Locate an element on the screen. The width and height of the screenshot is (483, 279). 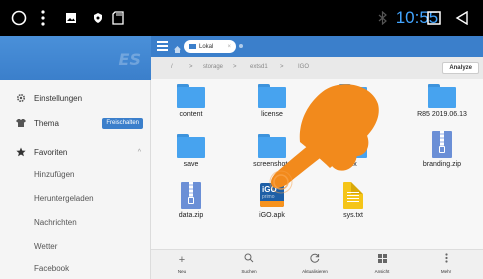
square-icon is located at coordinates (434, 18).